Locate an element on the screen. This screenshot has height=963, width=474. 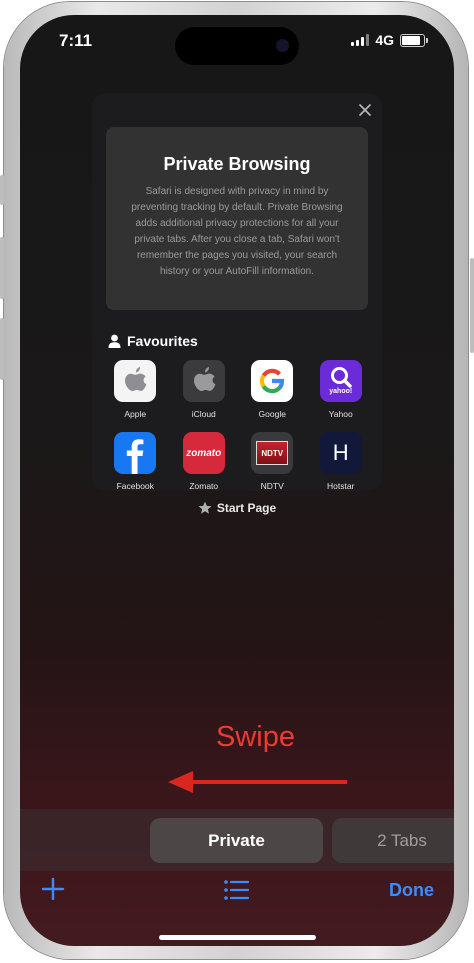
yahoo-logo-text: yahoo! is located at coordinates (341, 391).